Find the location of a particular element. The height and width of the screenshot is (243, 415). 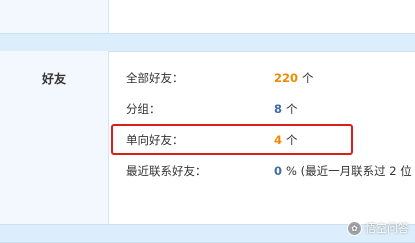

section-title: 好友 is located at coordinates (53, 79).